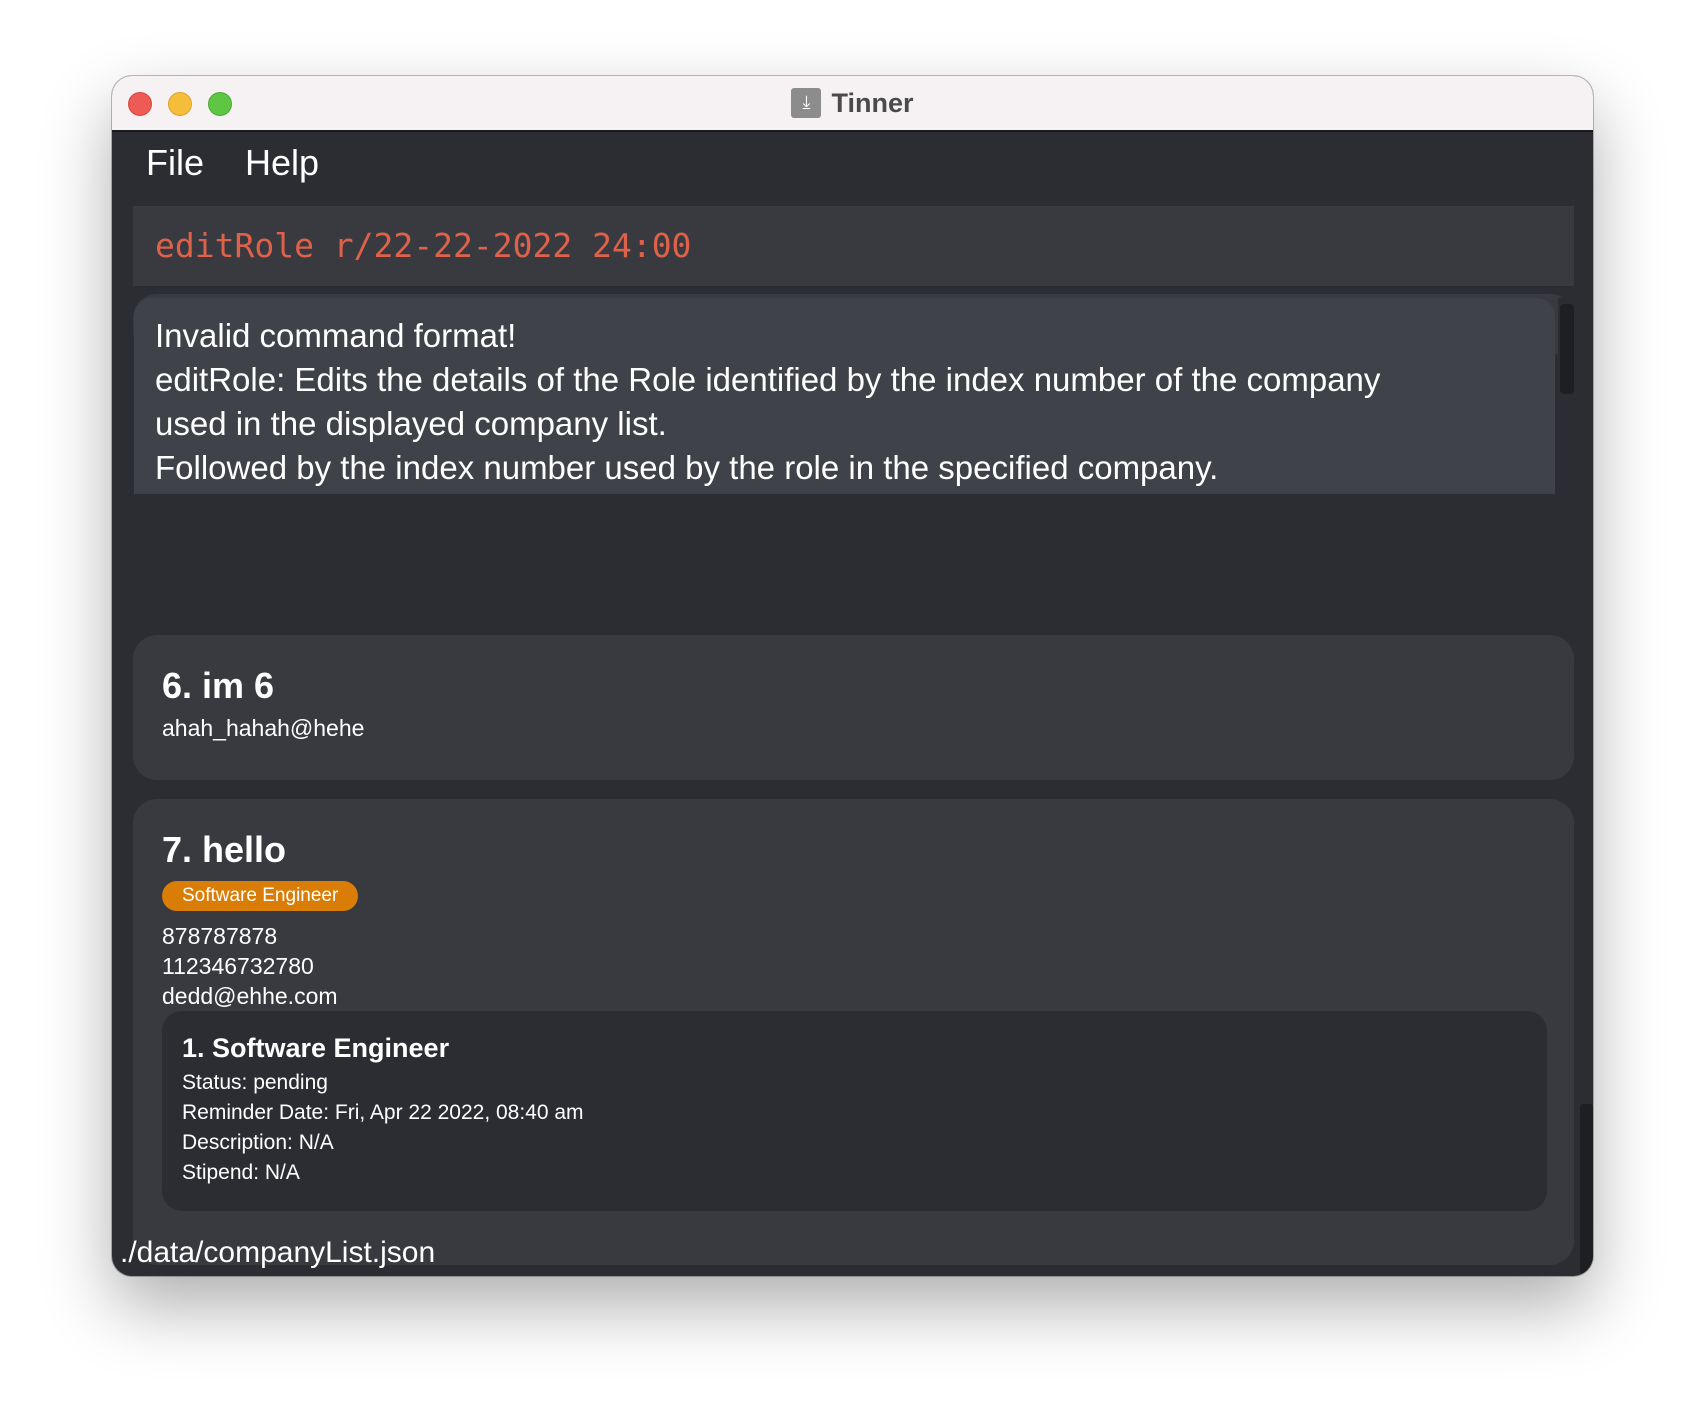  What do you see at coordinates (238, 966) in the screenshot?
I see `company-address: 112346732780` at bounding box center [238, 966].